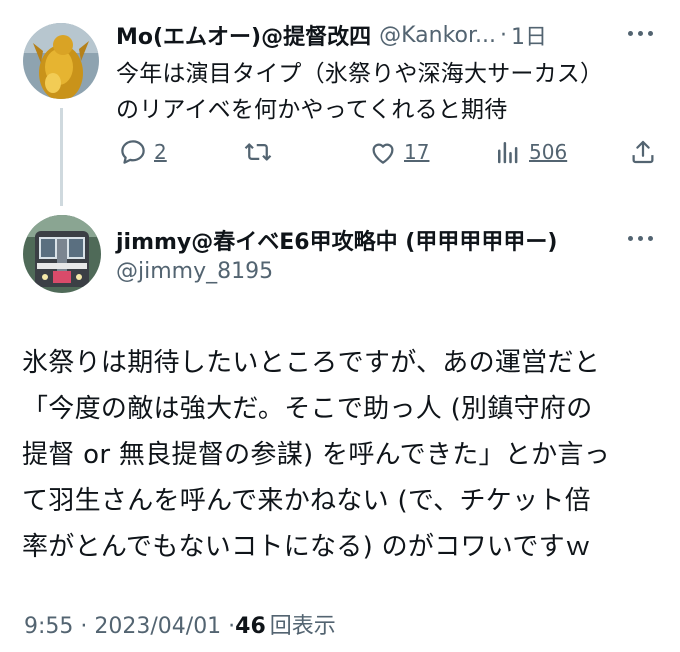 The width and height of the screenshot is (680, 652). I want to click on views-button: 506, so click(530, 152).